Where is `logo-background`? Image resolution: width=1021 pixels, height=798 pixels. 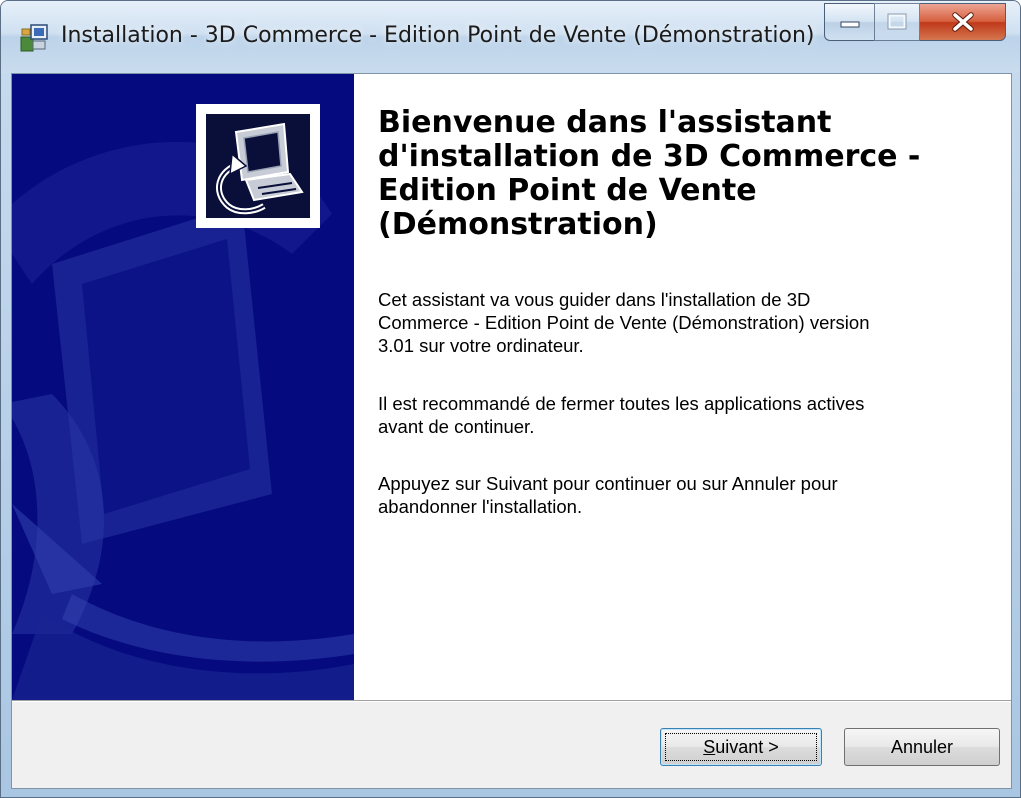 logo-background is located at coordinates (258, 166).